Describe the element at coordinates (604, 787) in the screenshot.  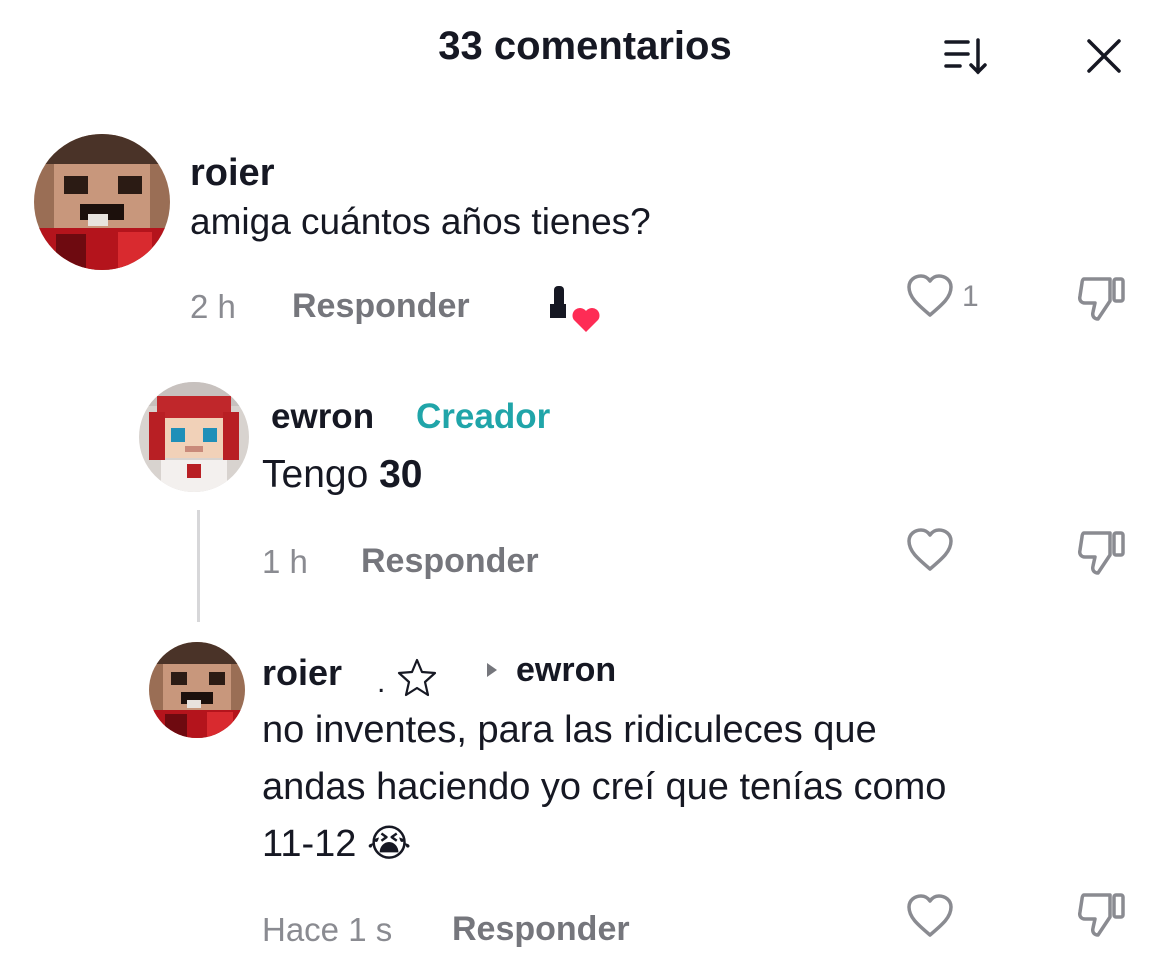
I see `comment-text-line: andas haciendo yo creí que tenías como` at that location.